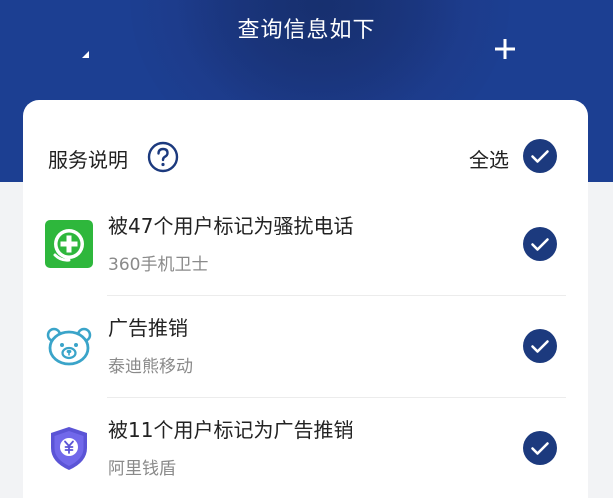 The width and height of the screenshot is (613, 498). Describe the element at coordinates (142, 469) in the screenshot. I see `item-source: 阿里钱盾` at that location.